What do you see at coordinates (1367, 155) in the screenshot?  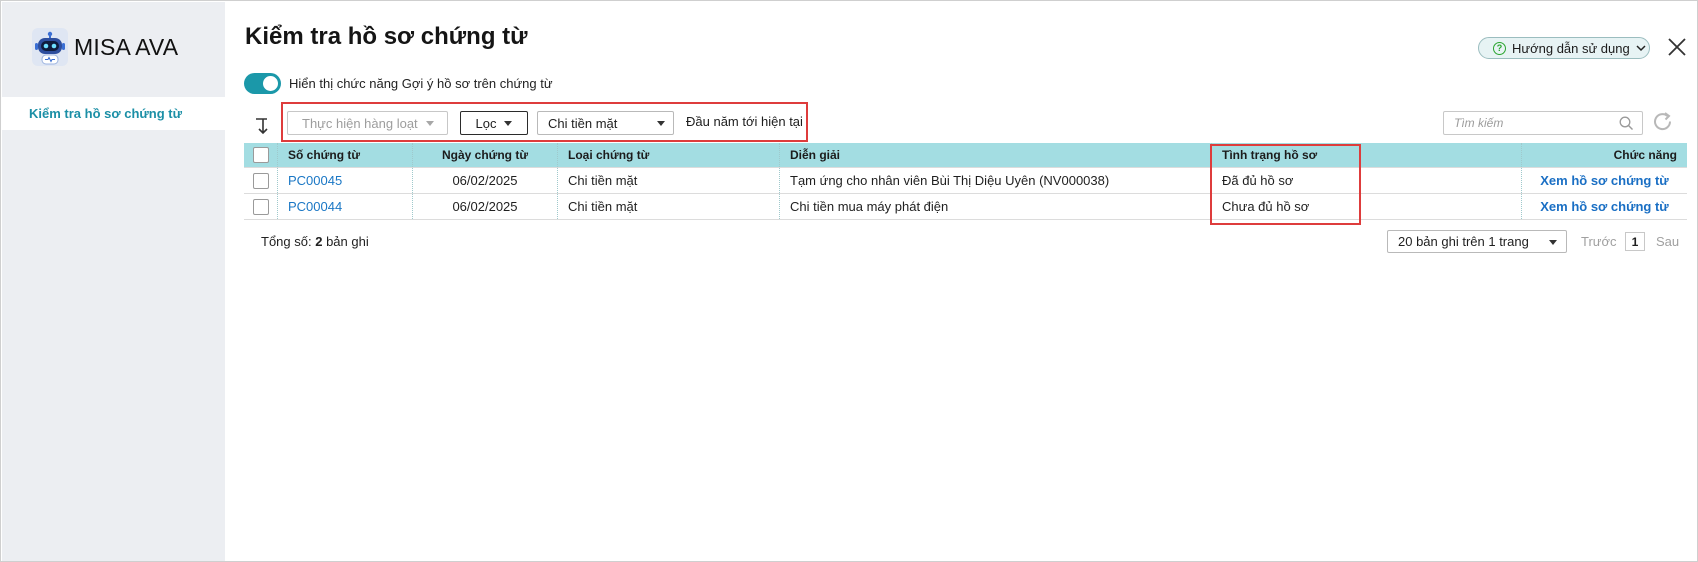 I see `col-header-status: Tình trạng hồ sơ` at bounding box center [1367, 155].